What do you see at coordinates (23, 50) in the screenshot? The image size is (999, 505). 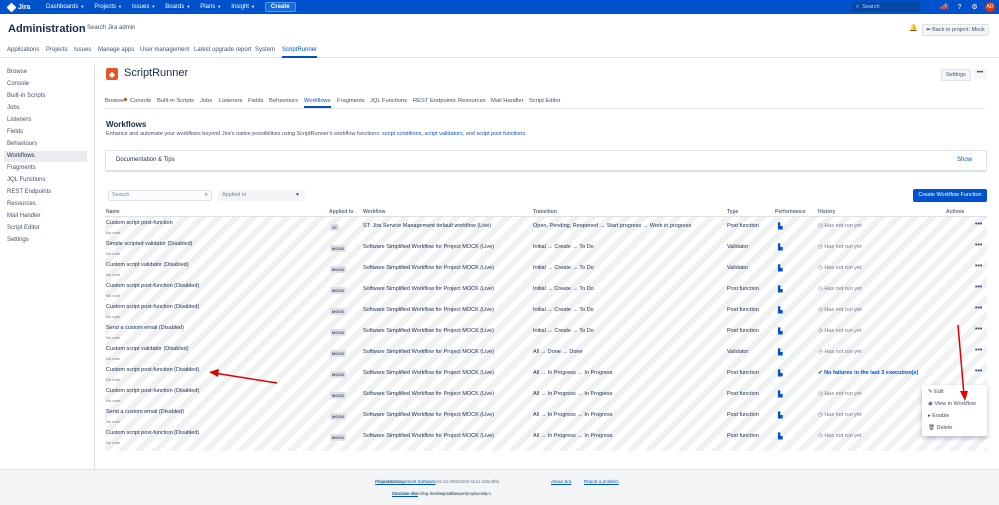 I see `tab-applications: Applications` at bounding box center [23, 50].